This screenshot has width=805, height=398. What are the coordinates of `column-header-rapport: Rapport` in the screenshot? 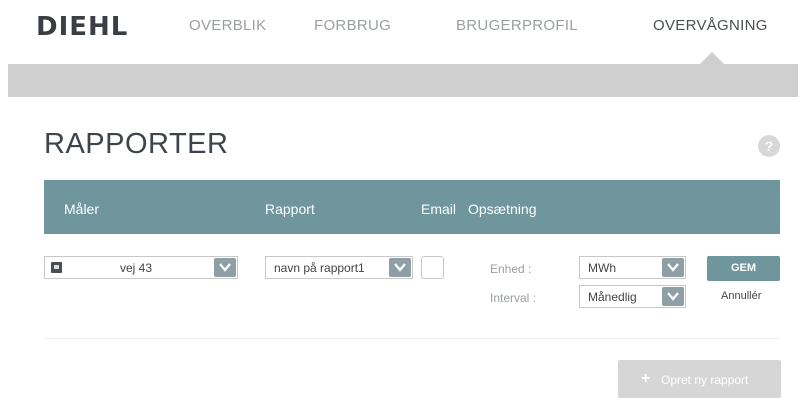 It's located at (290, 209).